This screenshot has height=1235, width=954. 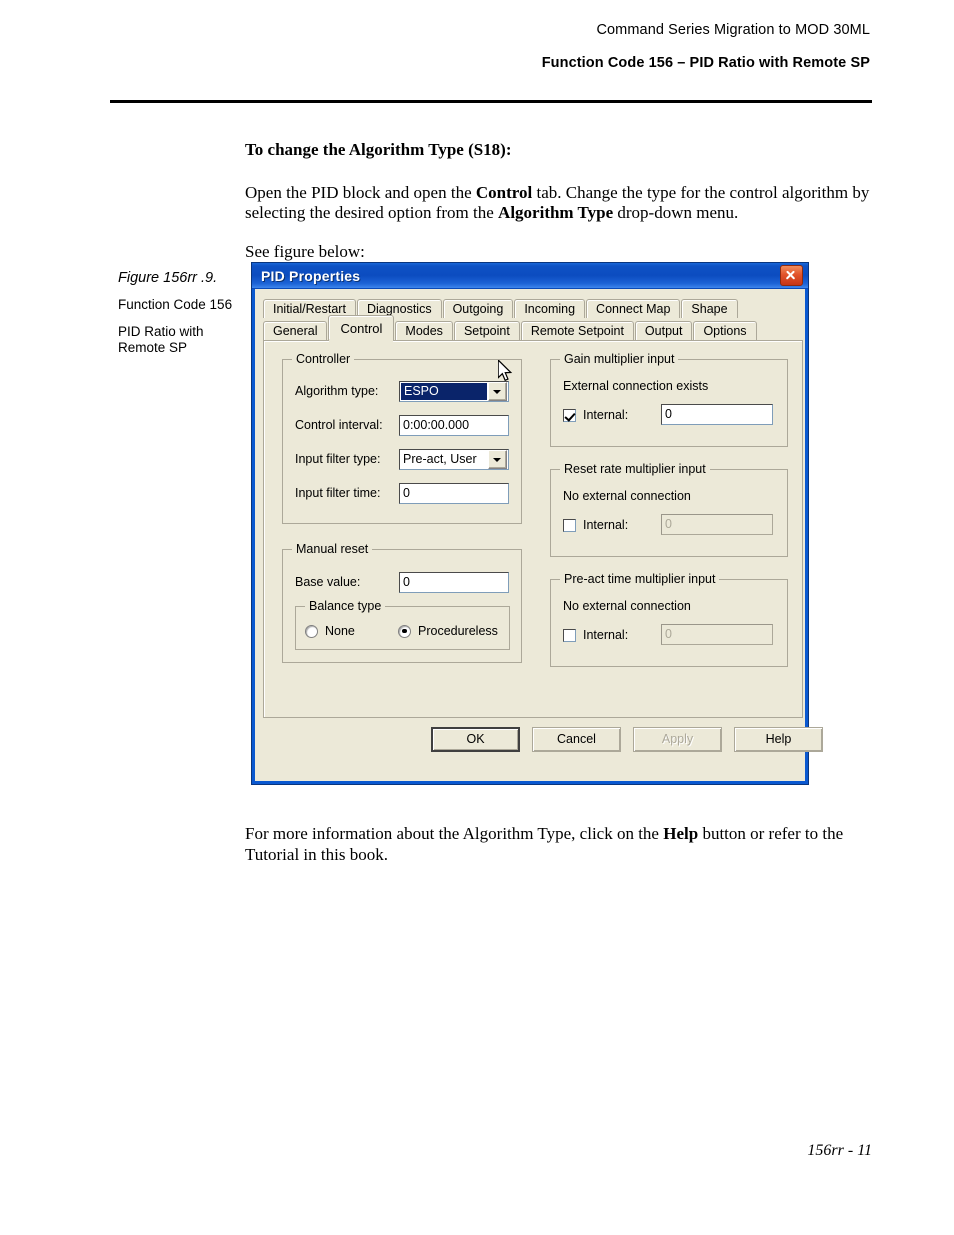 I want to click on reset-rate-multiplier-legend: Reset rate multiplier input, so click(x=635, y=469).